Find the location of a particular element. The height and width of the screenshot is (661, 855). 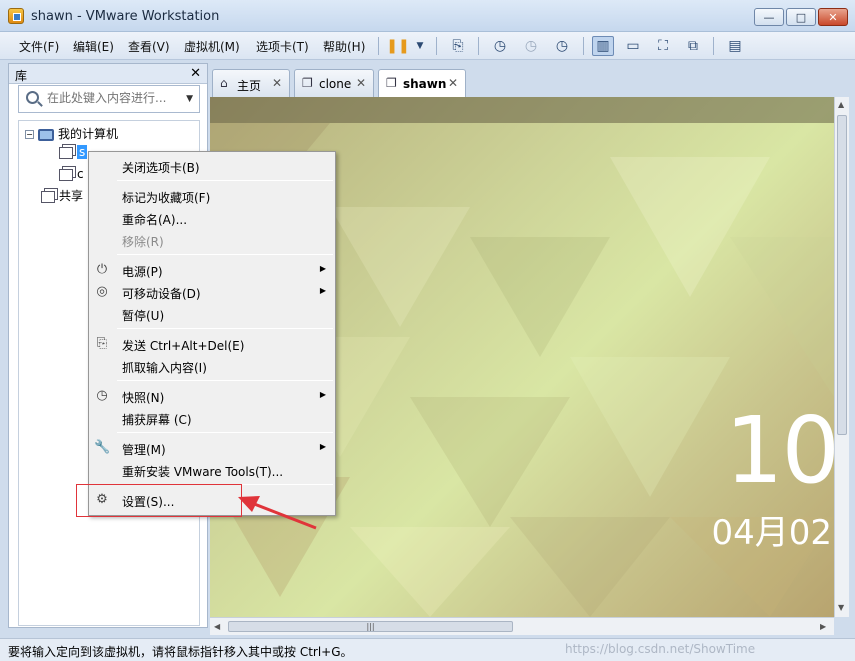

menu-item-bookmark: 标记为收藏项(F) is located at coordinates (212, 196).